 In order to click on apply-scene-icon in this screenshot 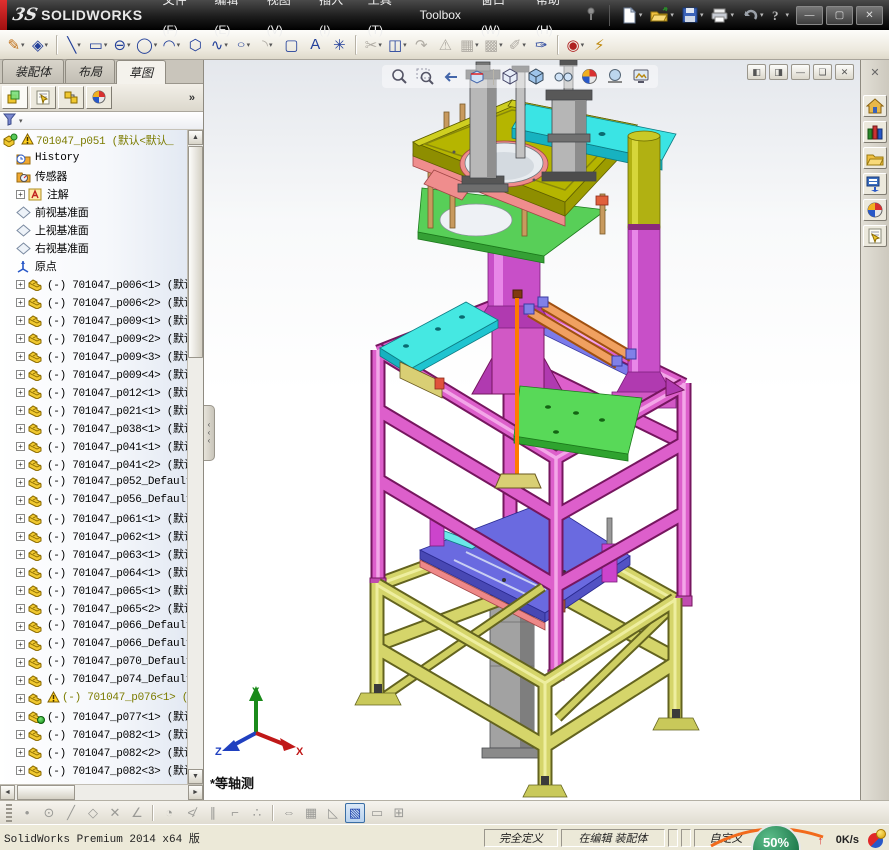, I will do `click(615, 76)`.